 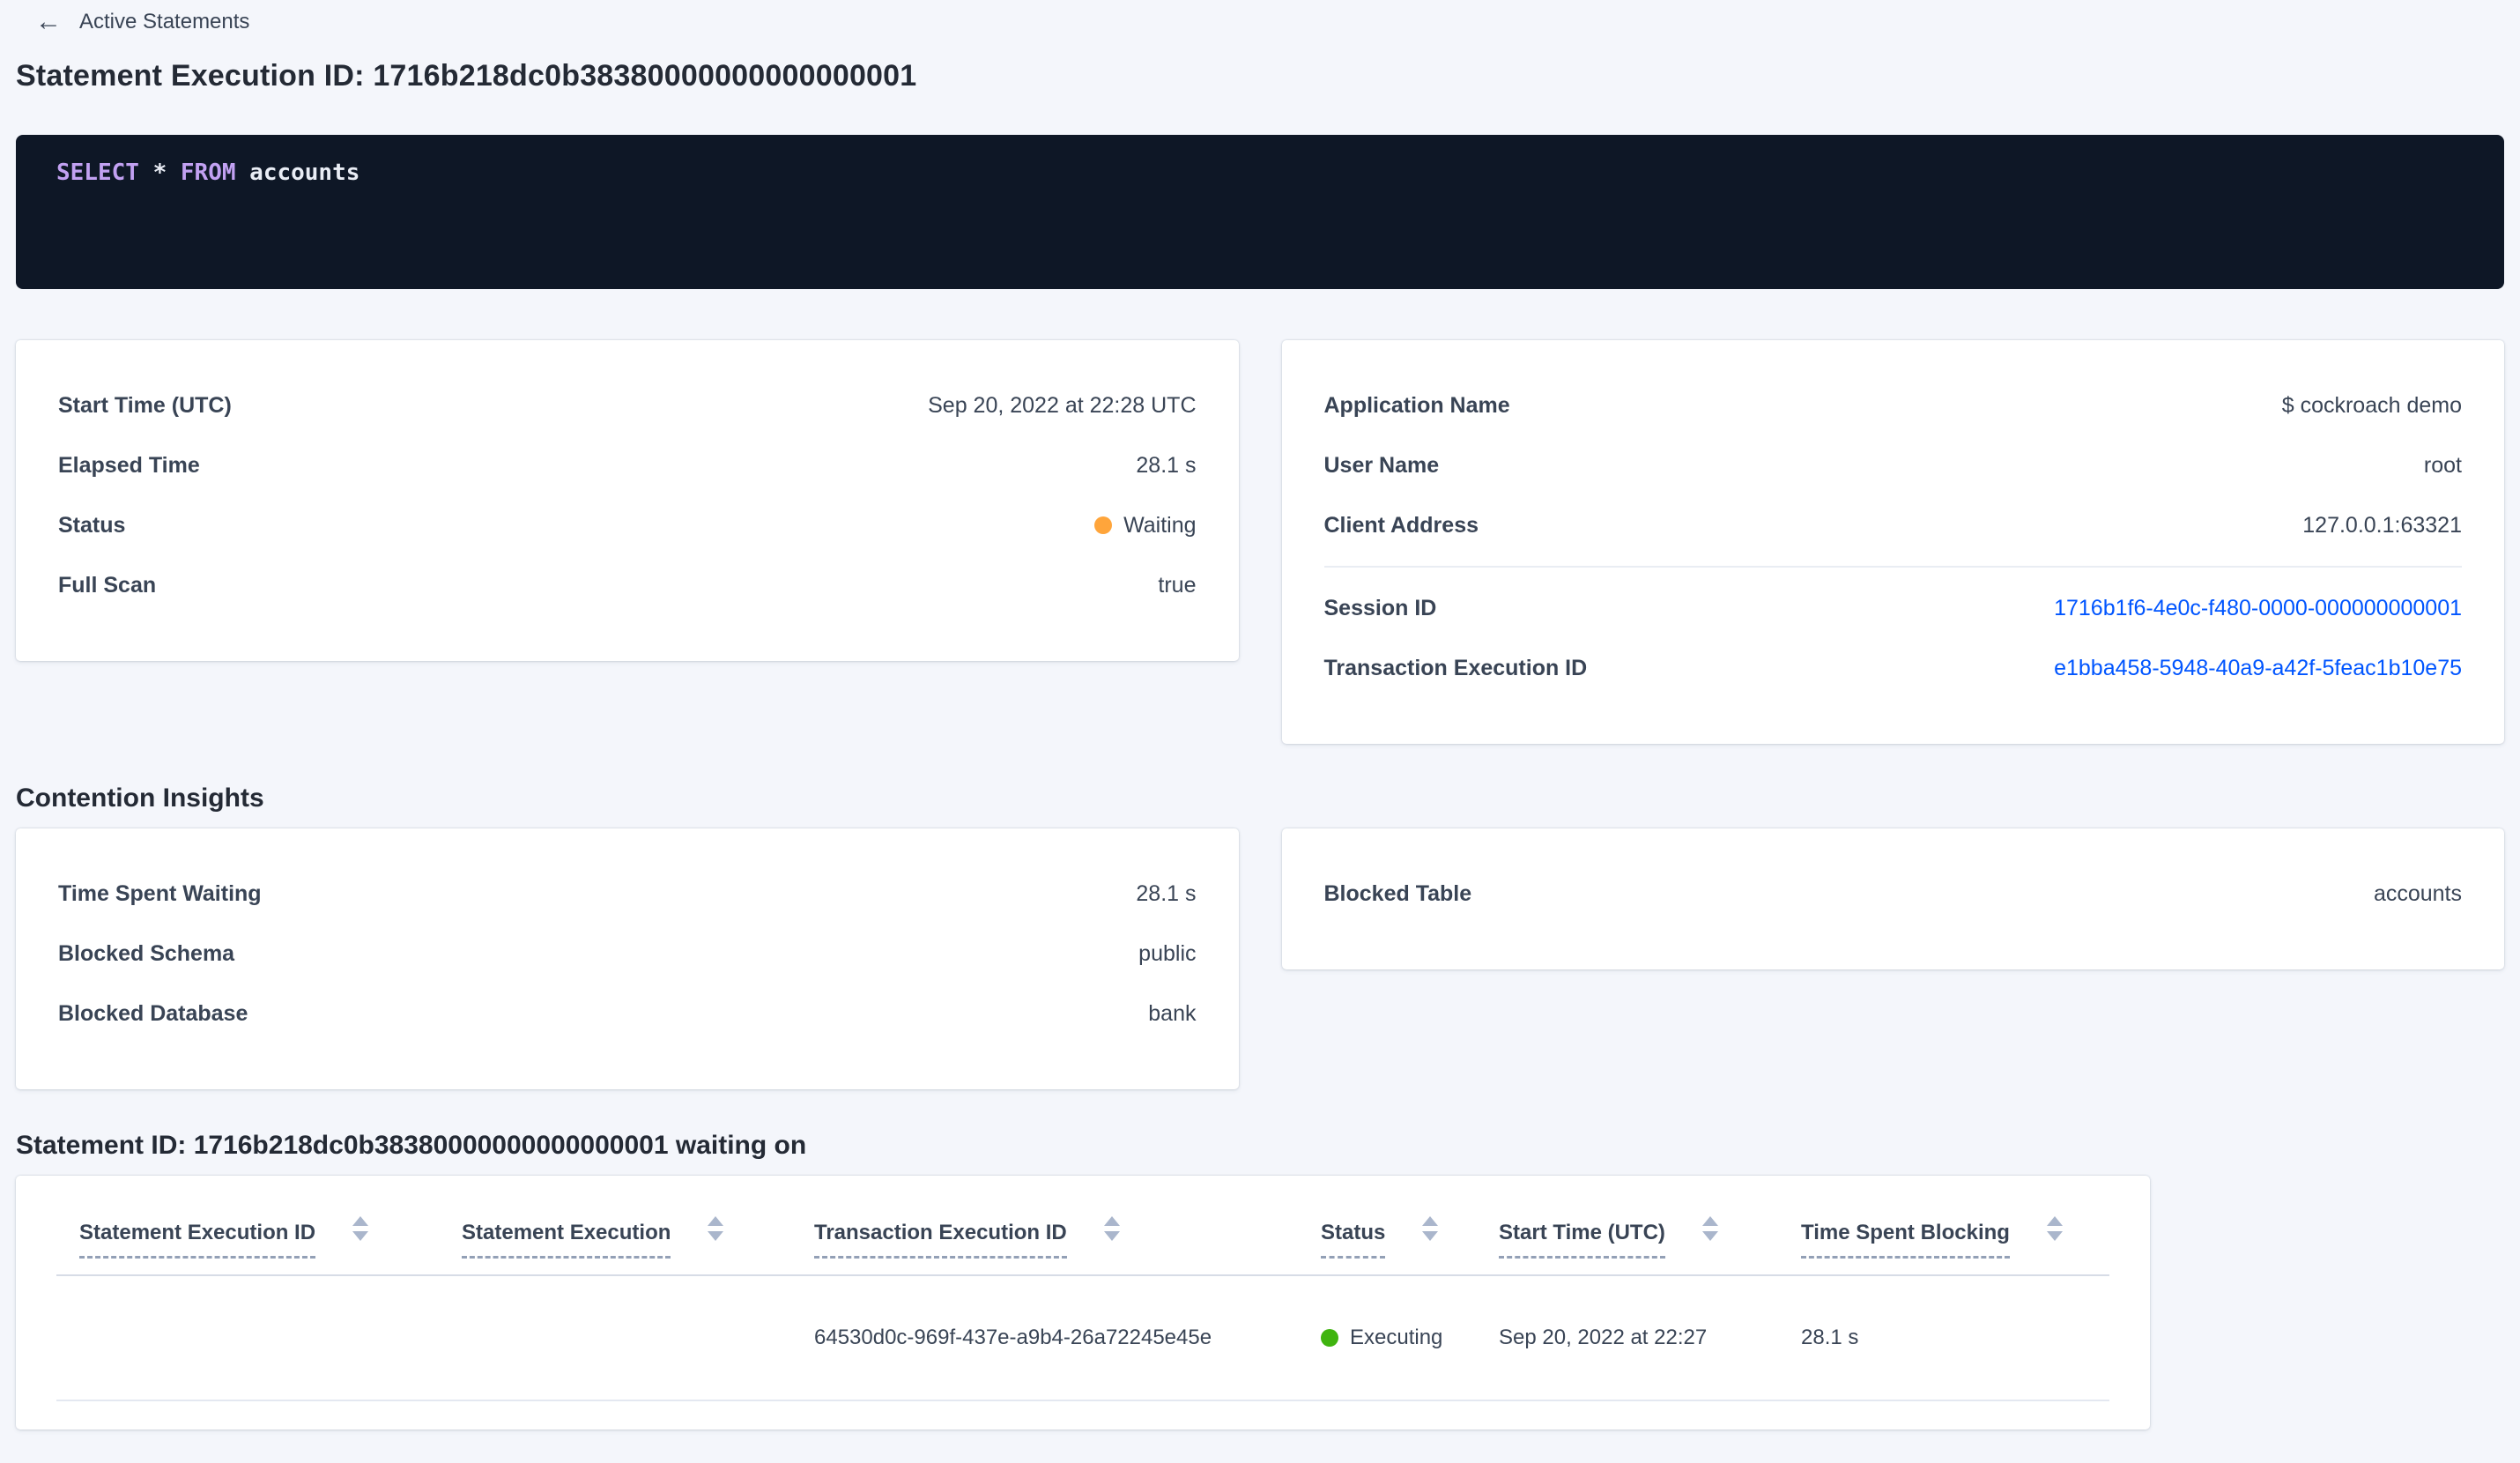 What do you see at coordinates (627, 1013) in the screenshot?
I see `blocked-database-row: Blocked Database bank` at bounding box center [627, 1013].